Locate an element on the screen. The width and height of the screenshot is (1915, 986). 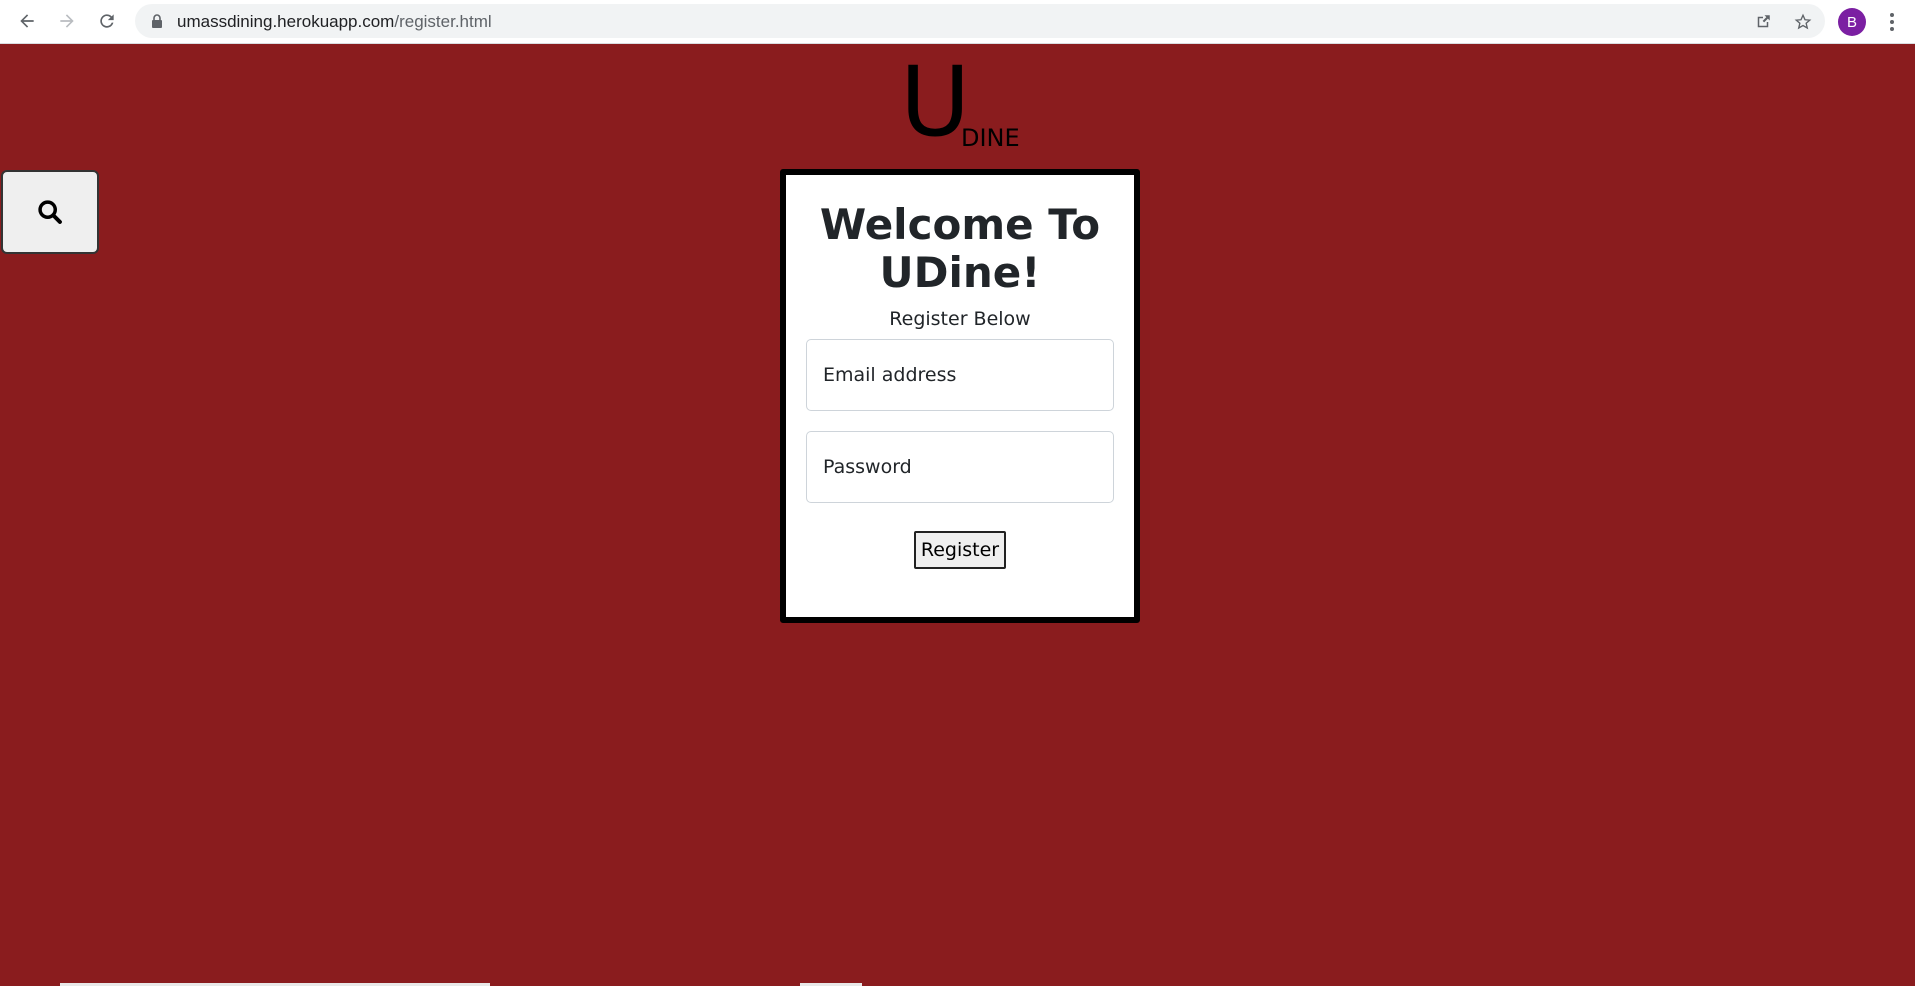
url-path: /register.html is located at coordinates (443, 21).